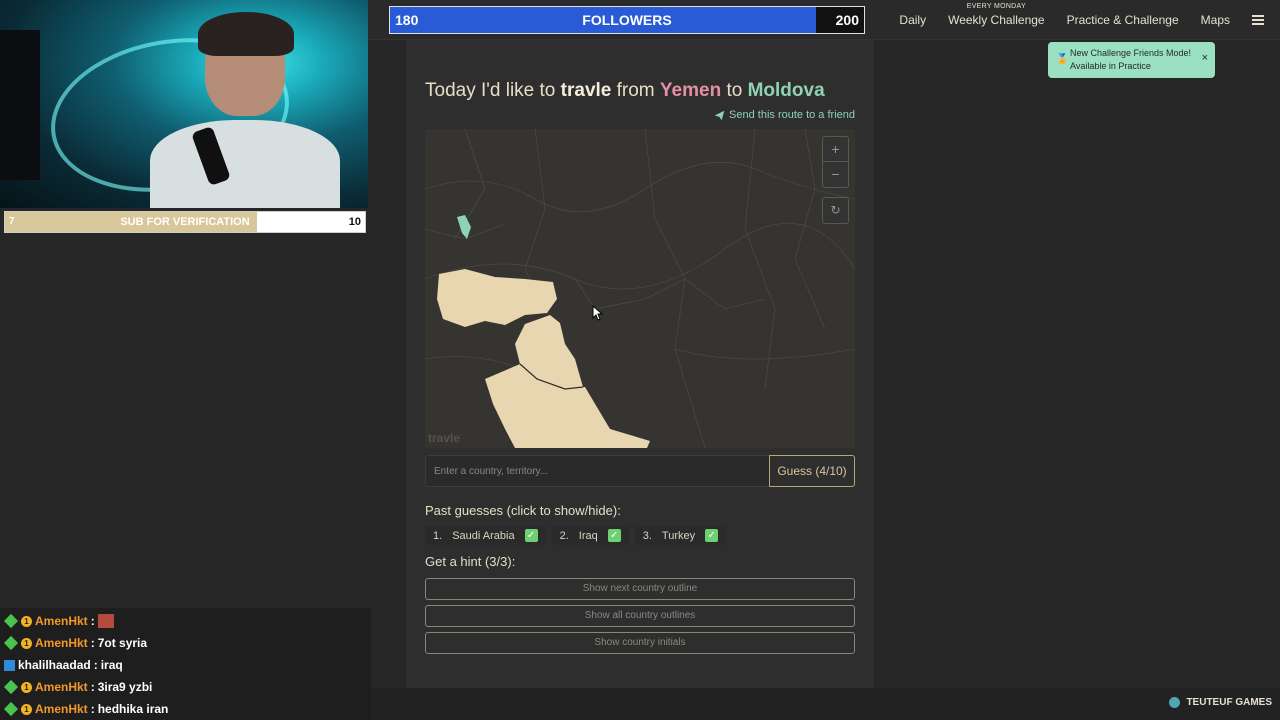  Describe the element at coordinates (185, 709) in the screenshot. I see `chat-message: 1 AmenHkt: hedhika iran` at that location.